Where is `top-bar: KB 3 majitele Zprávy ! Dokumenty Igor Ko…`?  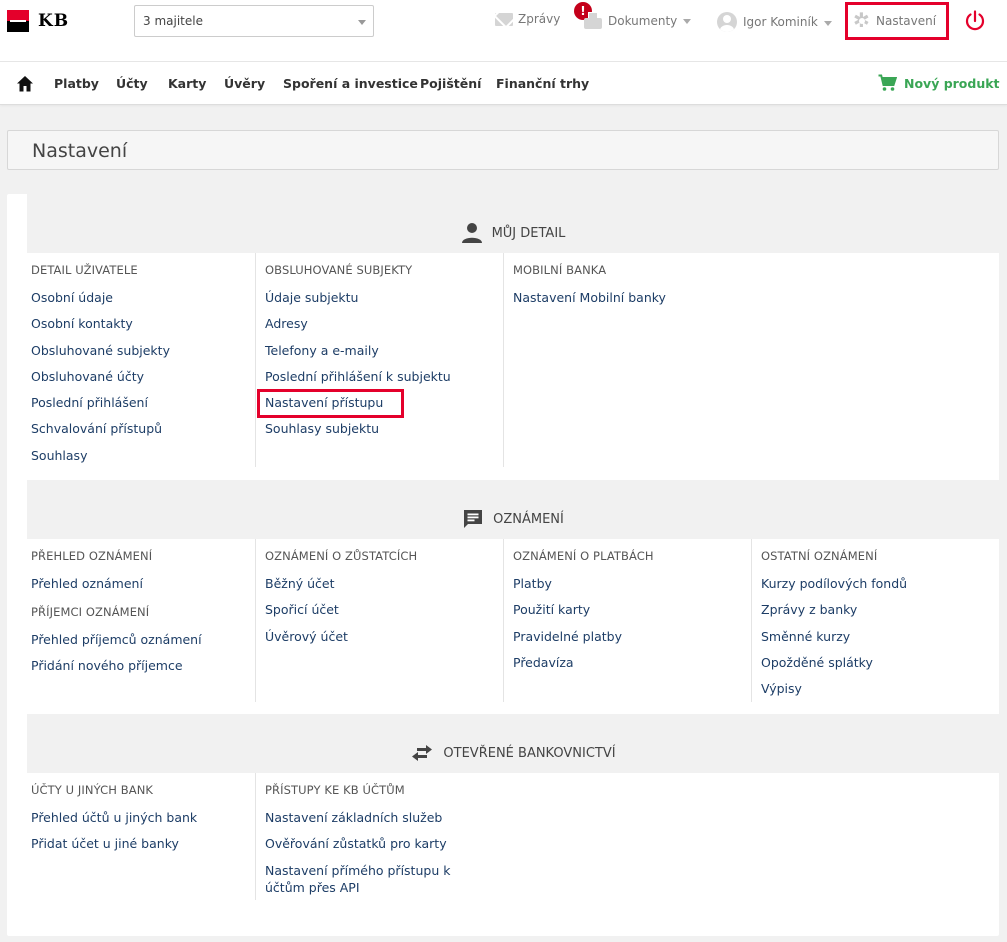 top-bar: KB 3 majitele Zprávy ! Dokumenty Igor Ko… is located at coordinates (503, 31).